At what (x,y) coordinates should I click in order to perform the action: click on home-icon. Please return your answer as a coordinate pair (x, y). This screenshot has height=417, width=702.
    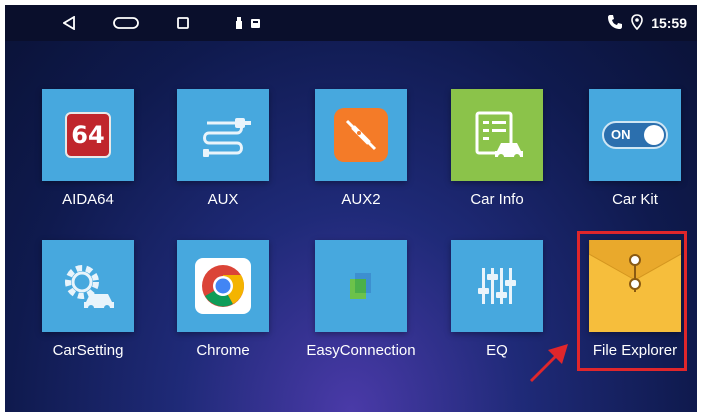
    Looking at the image, I should click on (126, 23).